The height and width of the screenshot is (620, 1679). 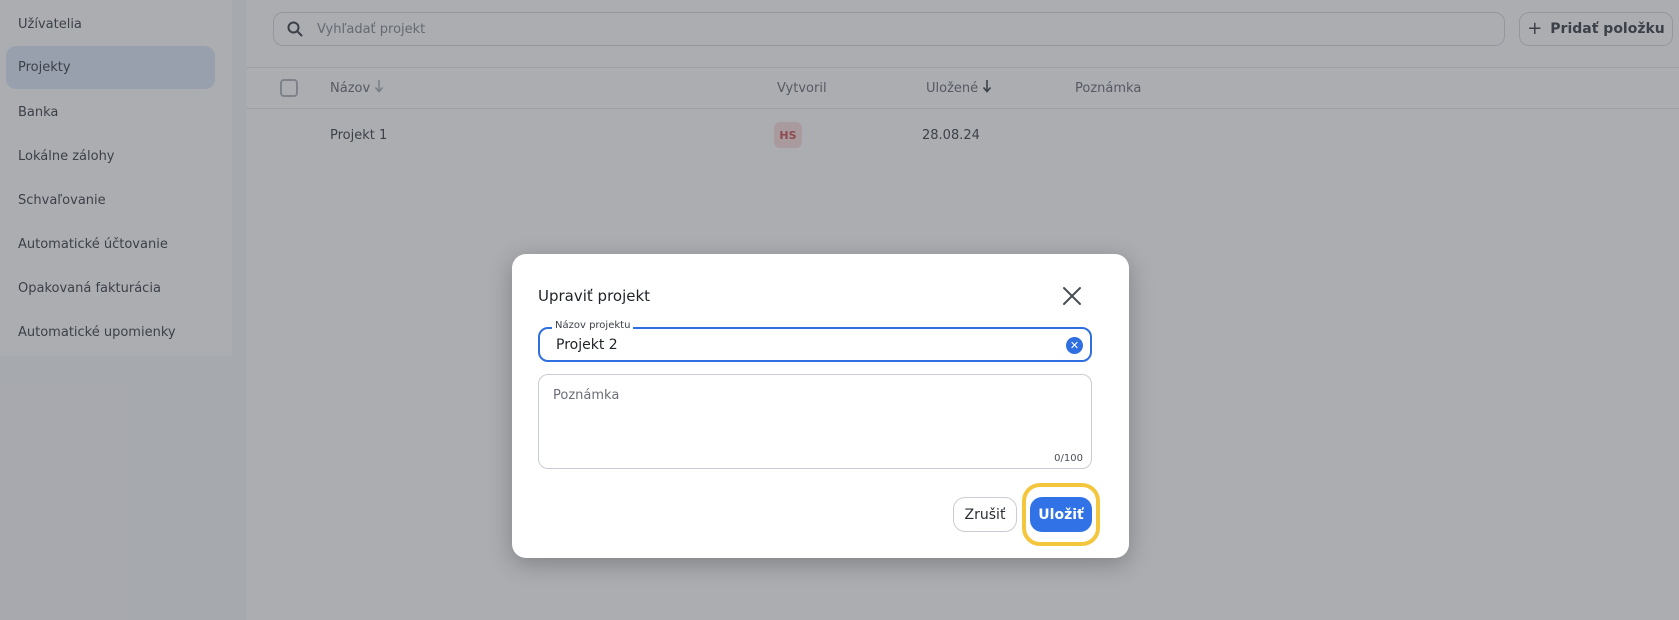 What do you see at coordinates (594, 296) in the screenshot?
I see `dialog-title: Upraviť projekt` at bounding box center [594, 296].